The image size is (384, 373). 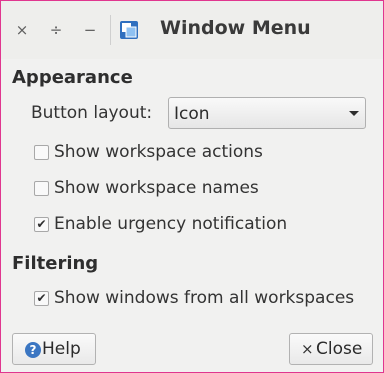 I want to click on checkbox-label: Show workspace names, so click(x=156, y=188).